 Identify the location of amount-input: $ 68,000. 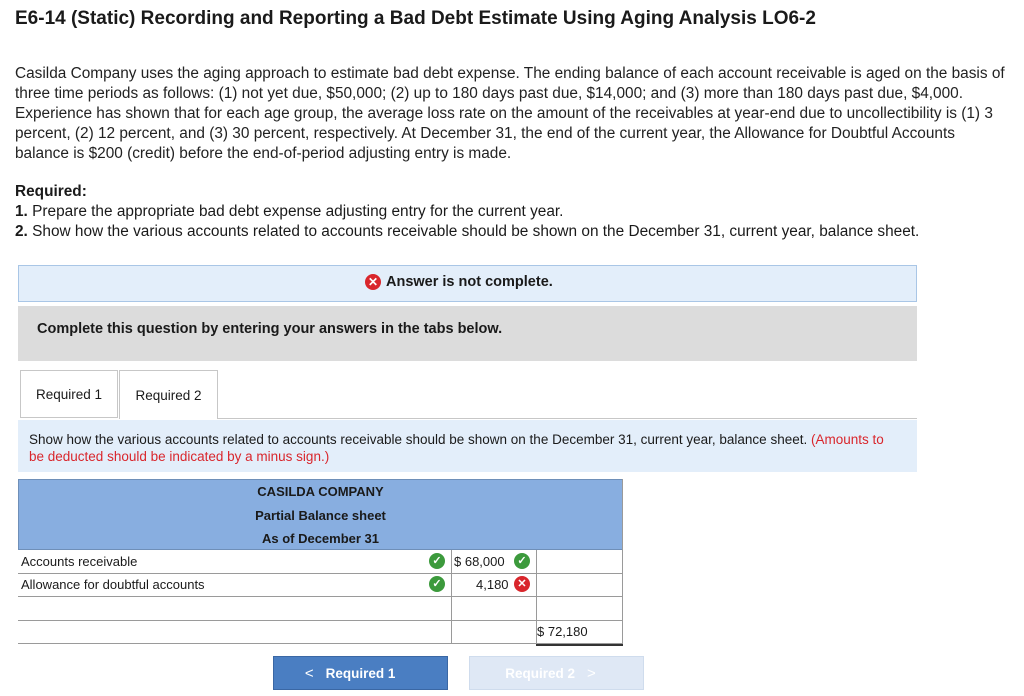
(479, 561).